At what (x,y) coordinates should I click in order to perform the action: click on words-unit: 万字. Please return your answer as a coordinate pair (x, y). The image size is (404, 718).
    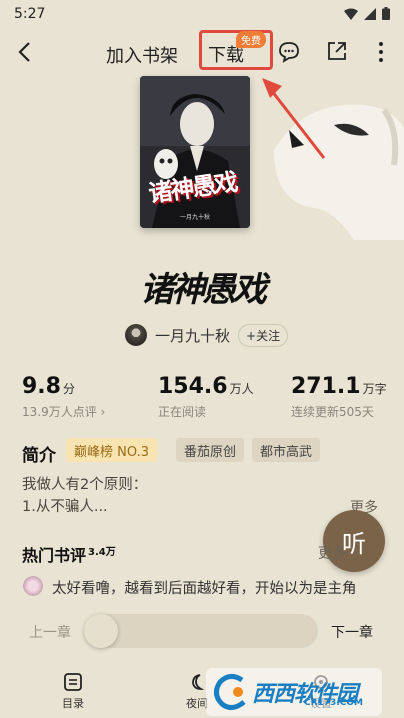
    Looking at the image, I should click on (374, 389).